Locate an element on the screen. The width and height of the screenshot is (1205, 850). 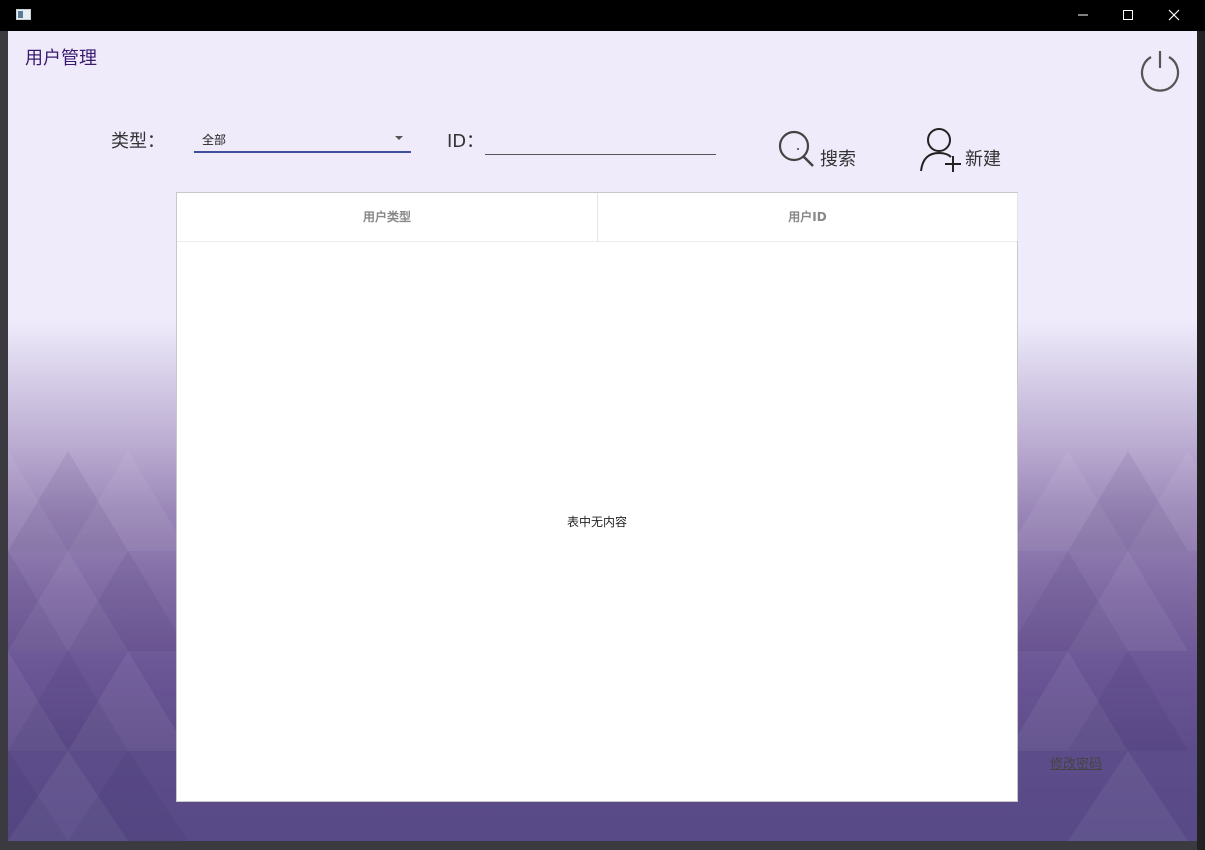
maximize-button is located at coordinates (1128, 15).